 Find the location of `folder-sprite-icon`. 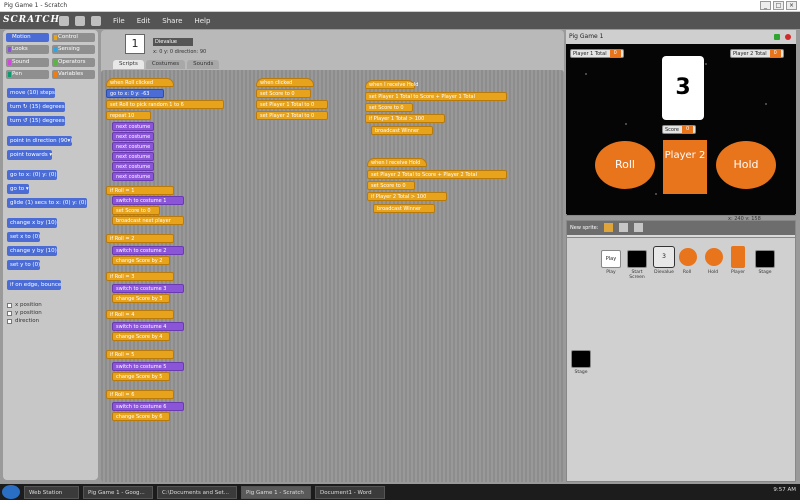

folder-sprite-icon is located at coordinates (624, 227).